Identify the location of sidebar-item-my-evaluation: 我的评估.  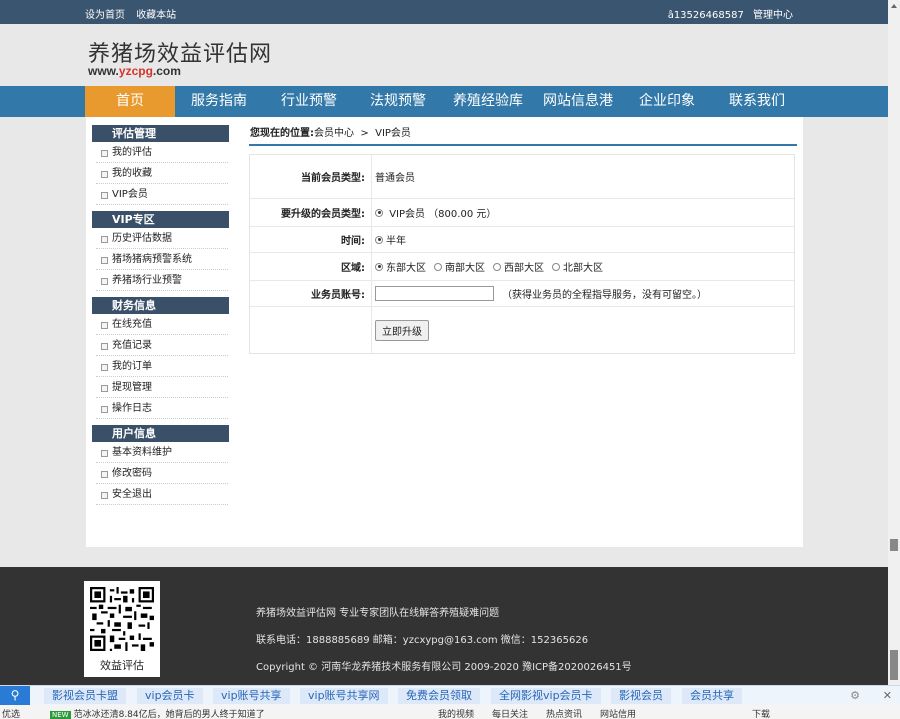
(162, 152).